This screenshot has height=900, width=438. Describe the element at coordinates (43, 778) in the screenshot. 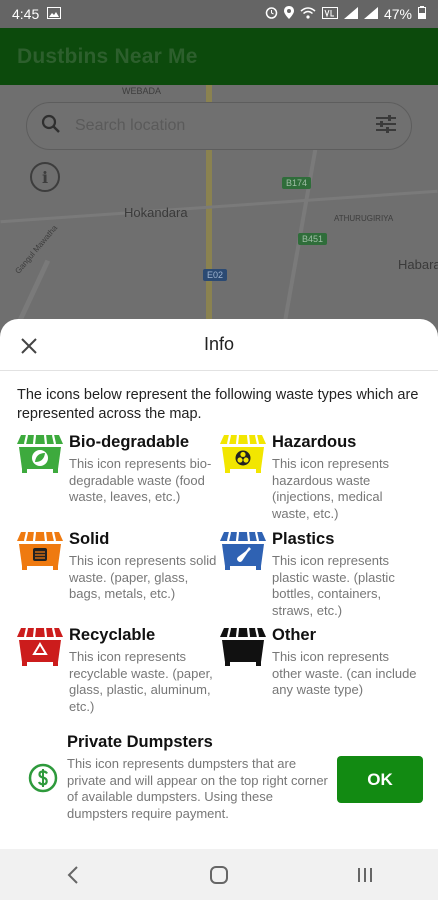

I see `dollar-icon` at that location.